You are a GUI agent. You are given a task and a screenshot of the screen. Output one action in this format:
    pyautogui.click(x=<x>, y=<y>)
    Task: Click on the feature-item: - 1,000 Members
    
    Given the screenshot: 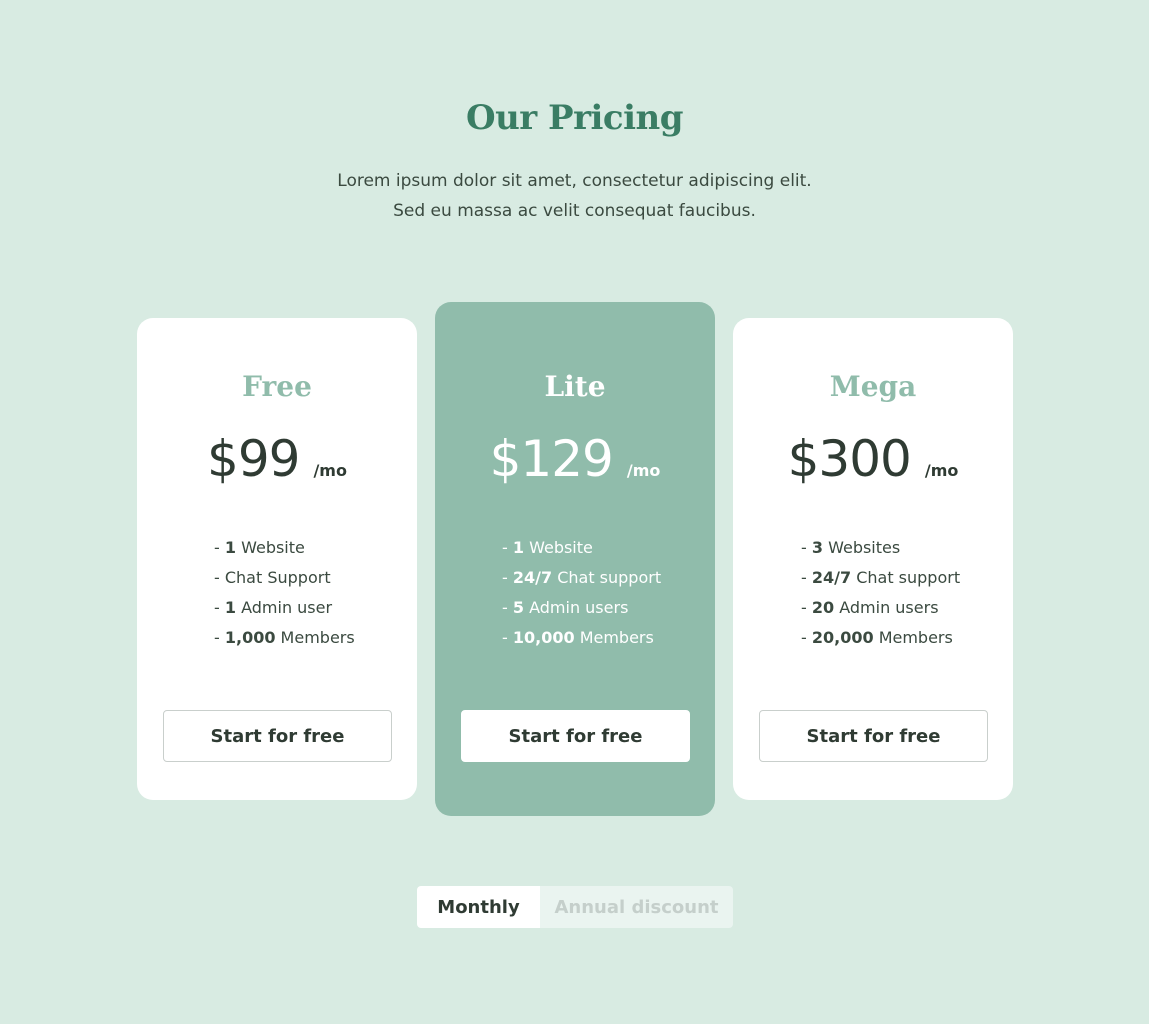 What is the action you would take?
    pyautogui.click(x=284, y=637)
    